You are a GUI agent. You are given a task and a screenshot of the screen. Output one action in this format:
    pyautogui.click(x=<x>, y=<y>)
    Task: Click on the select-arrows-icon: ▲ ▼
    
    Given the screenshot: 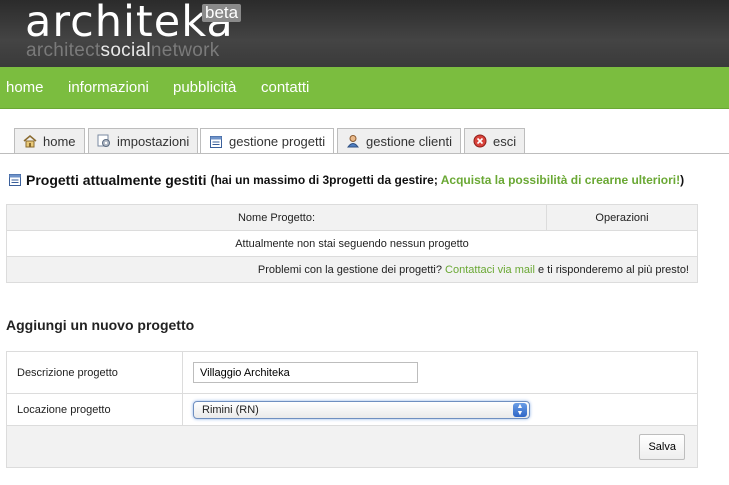 What is the action you would take?
    pyautogui.click(x=520, y=409)
    